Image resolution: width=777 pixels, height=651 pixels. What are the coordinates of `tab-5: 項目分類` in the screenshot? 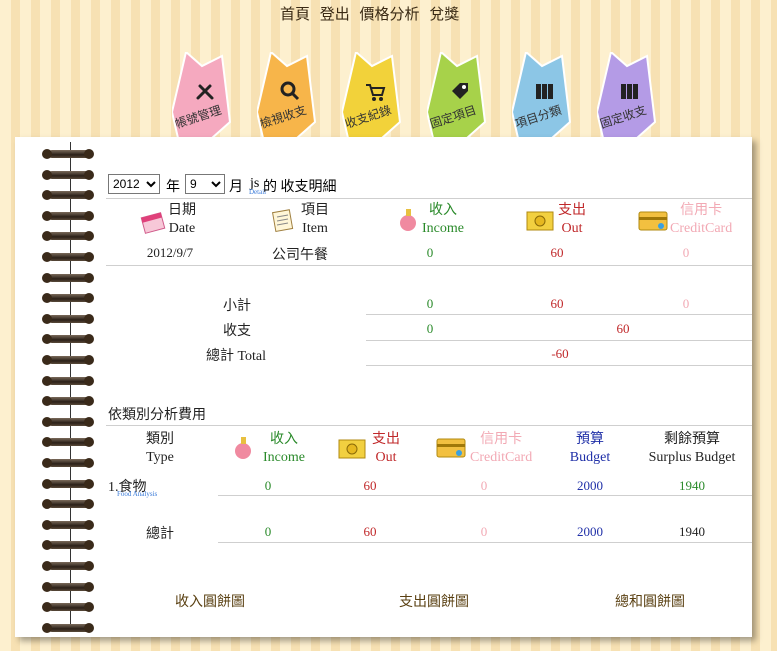 It's located at (543, 95).